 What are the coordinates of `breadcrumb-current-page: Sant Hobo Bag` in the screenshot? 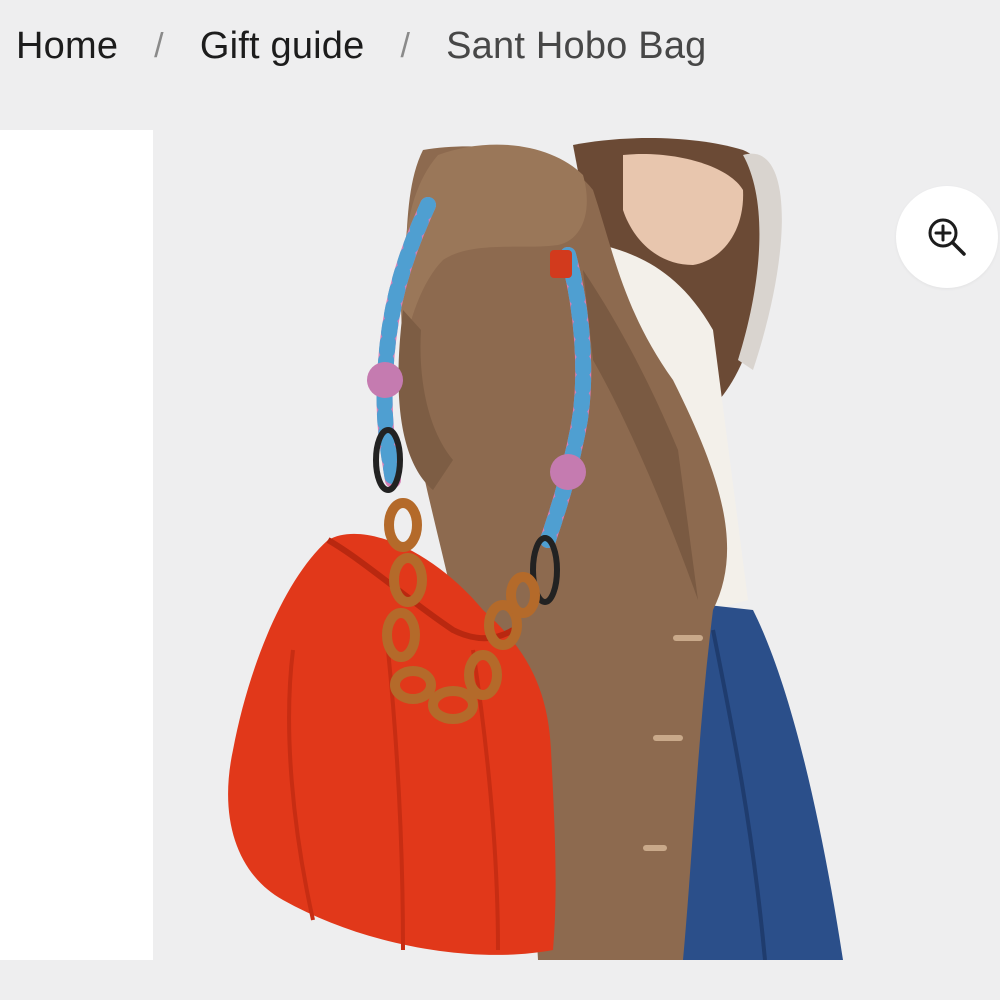 It's located at (576, 46).